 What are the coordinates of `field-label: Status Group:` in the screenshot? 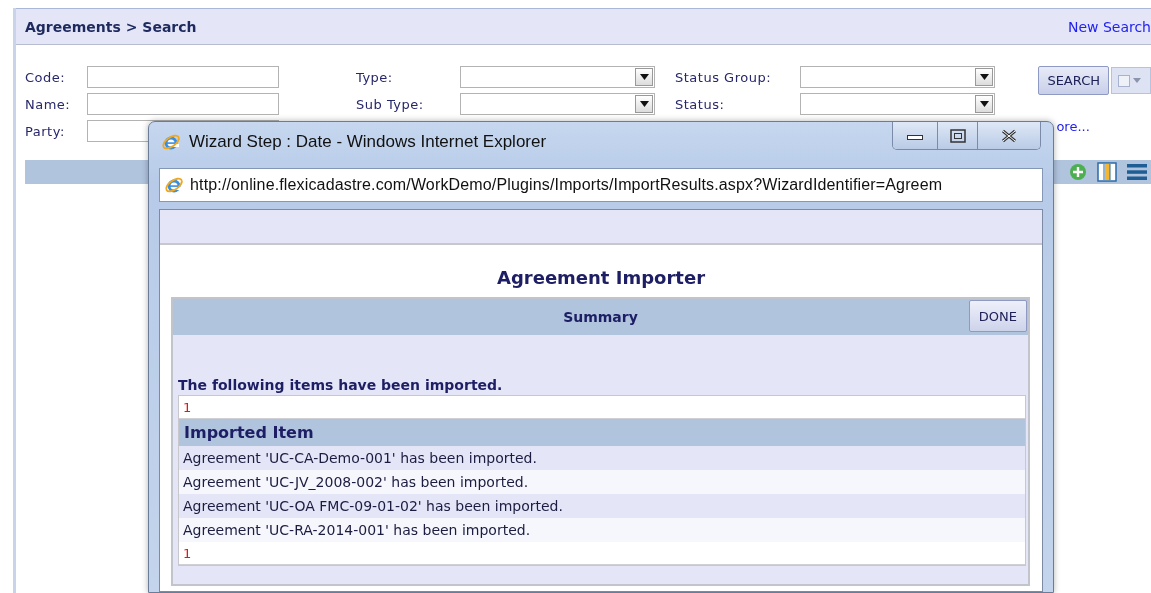 It's located at (723, 77).